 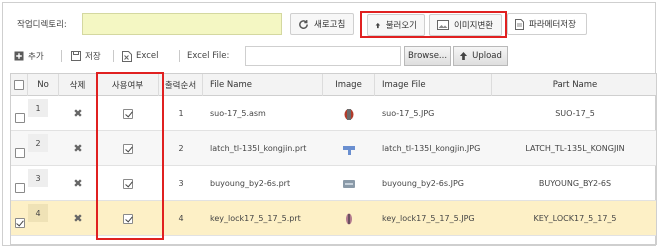 I want to click on excel-button: Excel, so click(x=140, y=56).